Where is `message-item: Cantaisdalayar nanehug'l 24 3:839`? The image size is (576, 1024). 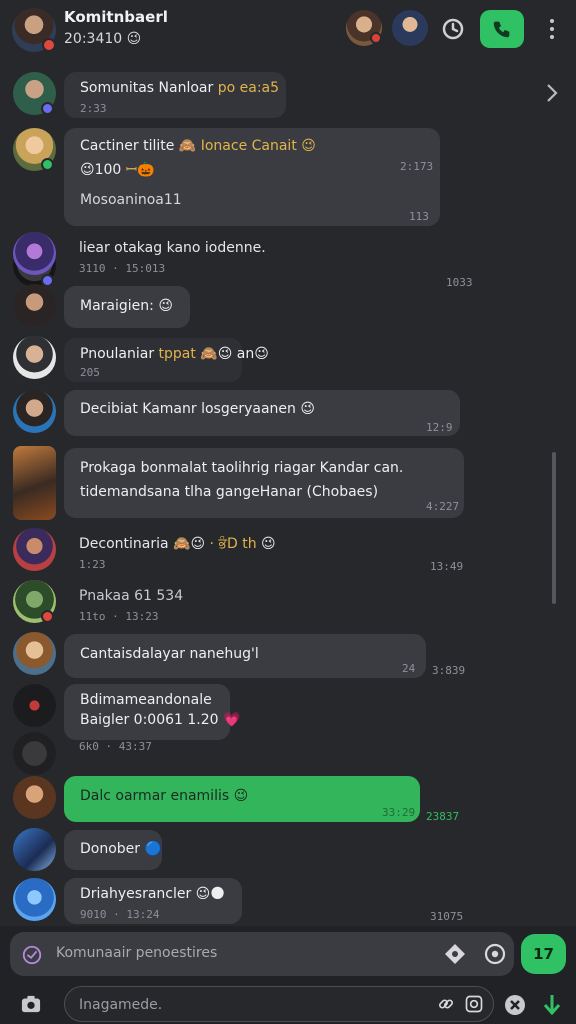
message-item: Cantaisdalayar nanehug'l 24 3:839 is located at coordinates (288, 657).